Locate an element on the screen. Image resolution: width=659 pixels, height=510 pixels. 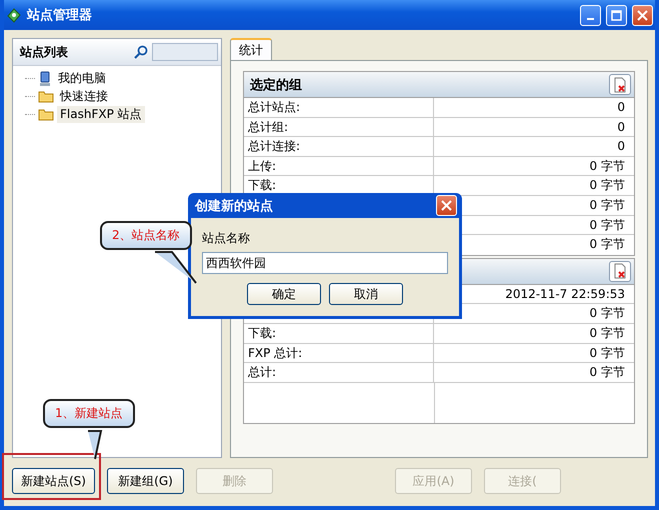
section-title: 选定的组 is located at coordinates (276, 85).